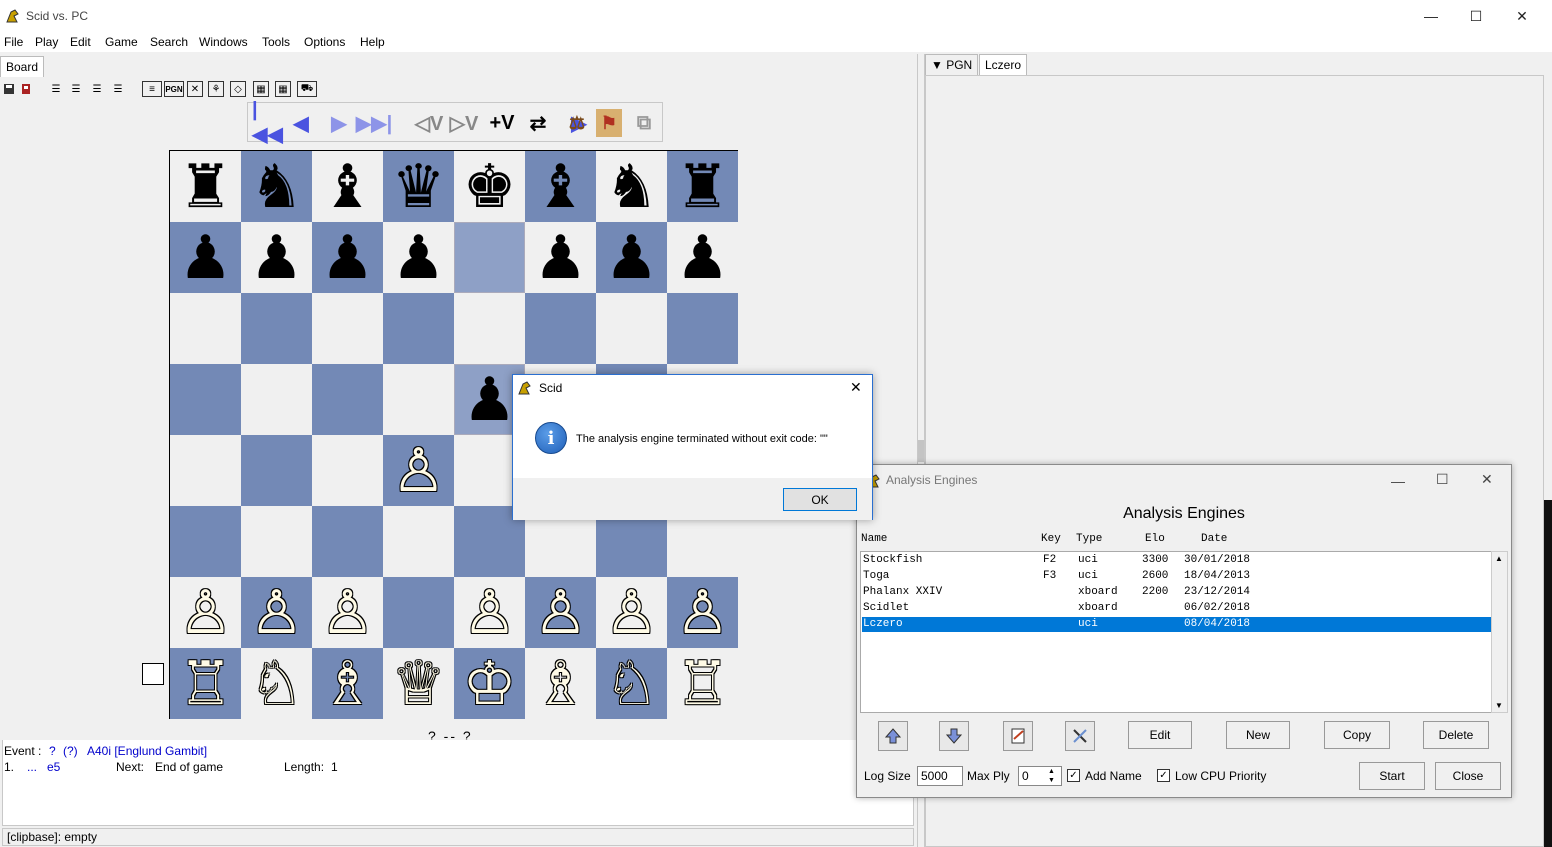 This screenshot has height=847, width=1552. What do you see at coordinates (609, 123) in the screenshot?
I see `board-setup-icon: ⚑` at bounding box center [609, 123].